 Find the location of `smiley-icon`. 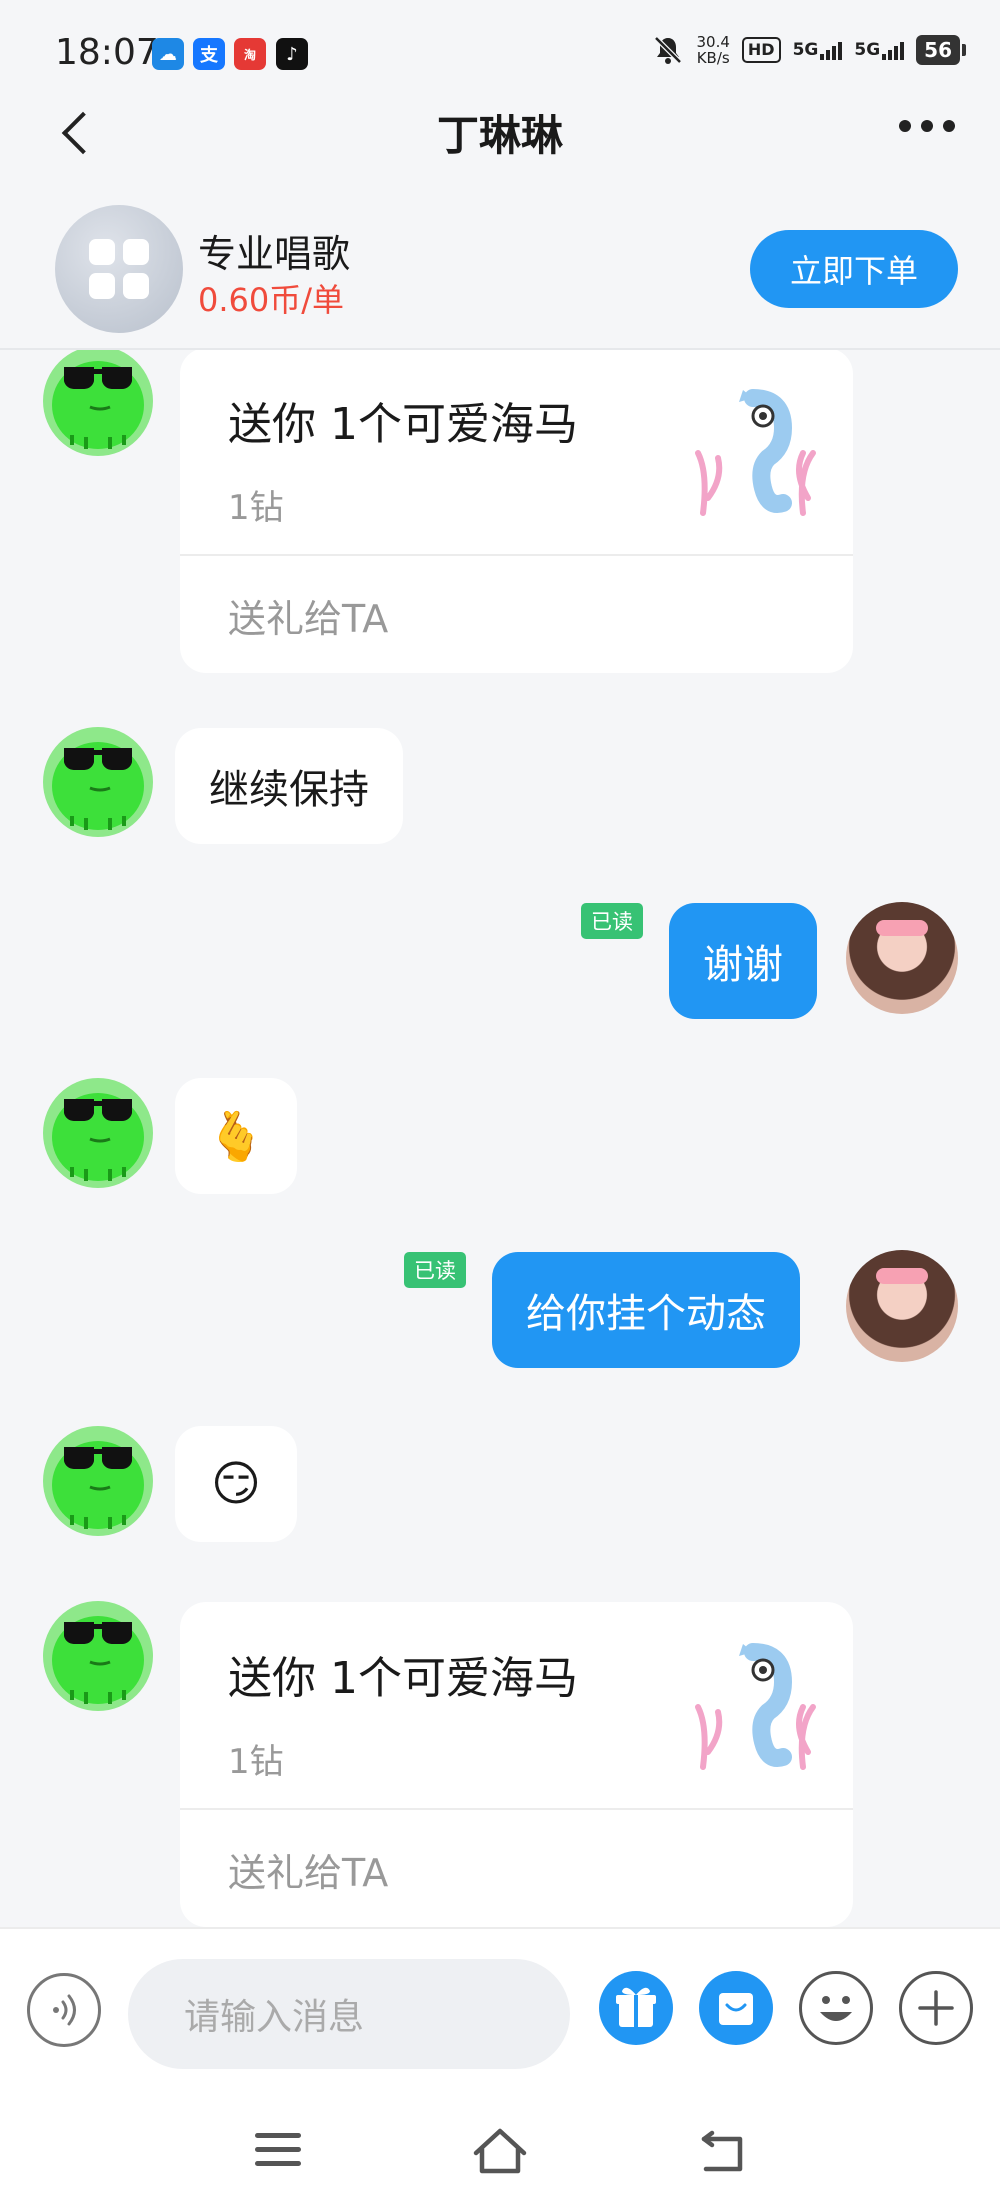

smiley-icon is located at coordinates (836, 2008).